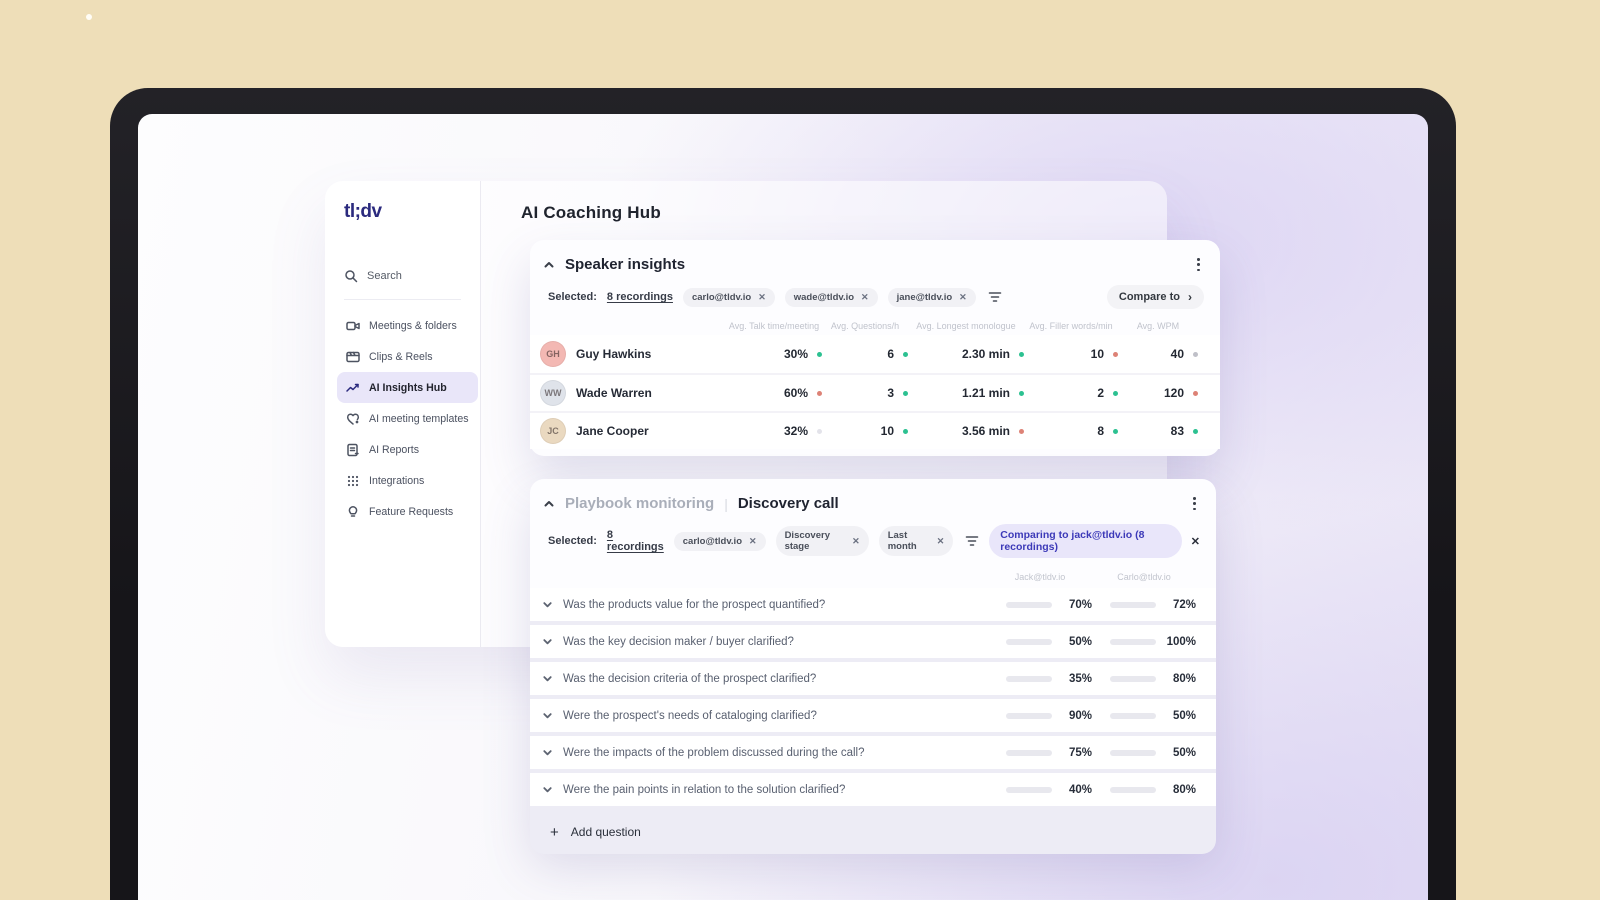 The height and width of the screenshot is (900, 1600). I want to click on sidebar-item-meetings-folders: Meetings & folders, so click(412, 325).